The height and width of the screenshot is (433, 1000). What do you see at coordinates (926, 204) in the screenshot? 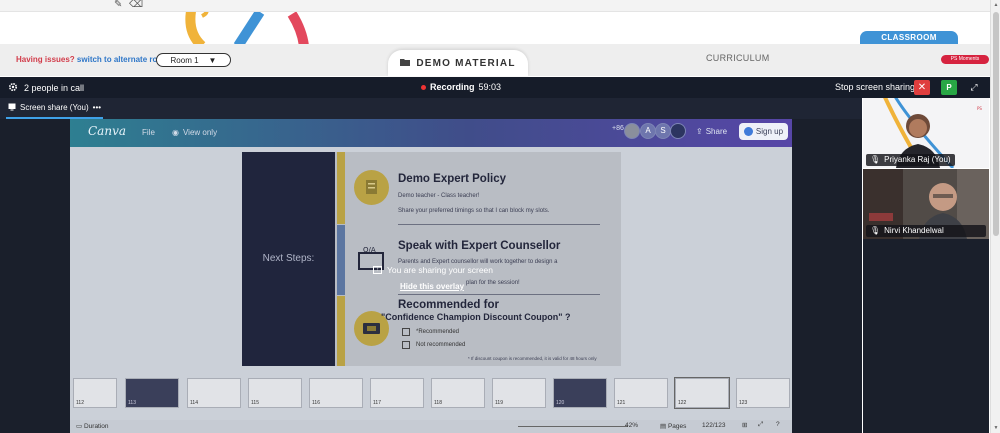
I see `video-tile-nirvi: 🎙 Nirvi Khandelwal` at bounding box center [926, 204].